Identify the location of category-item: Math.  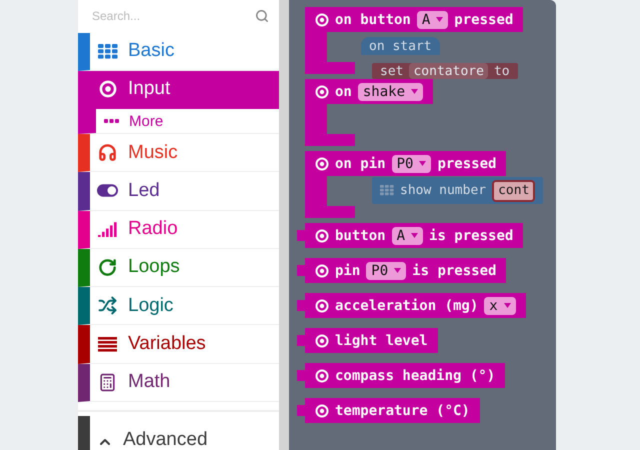
(178, 383).